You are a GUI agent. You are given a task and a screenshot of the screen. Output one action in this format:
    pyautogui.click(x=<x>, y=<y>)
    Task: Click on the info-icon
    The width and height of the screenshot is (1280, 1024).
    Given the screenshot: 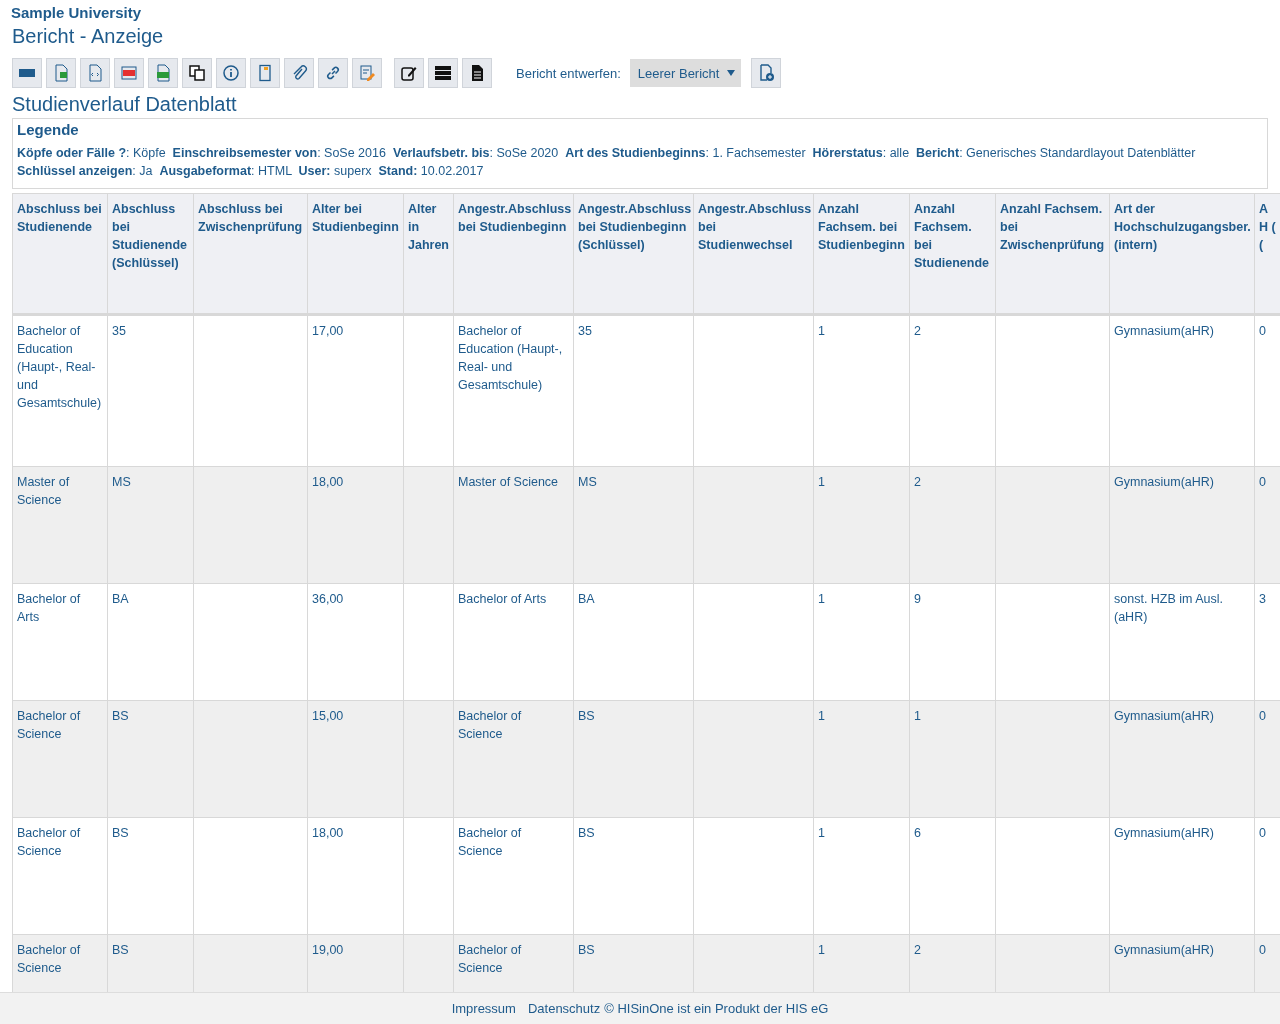 What is the action you would take?
    pyautogui.click(x=231, y=73)
    